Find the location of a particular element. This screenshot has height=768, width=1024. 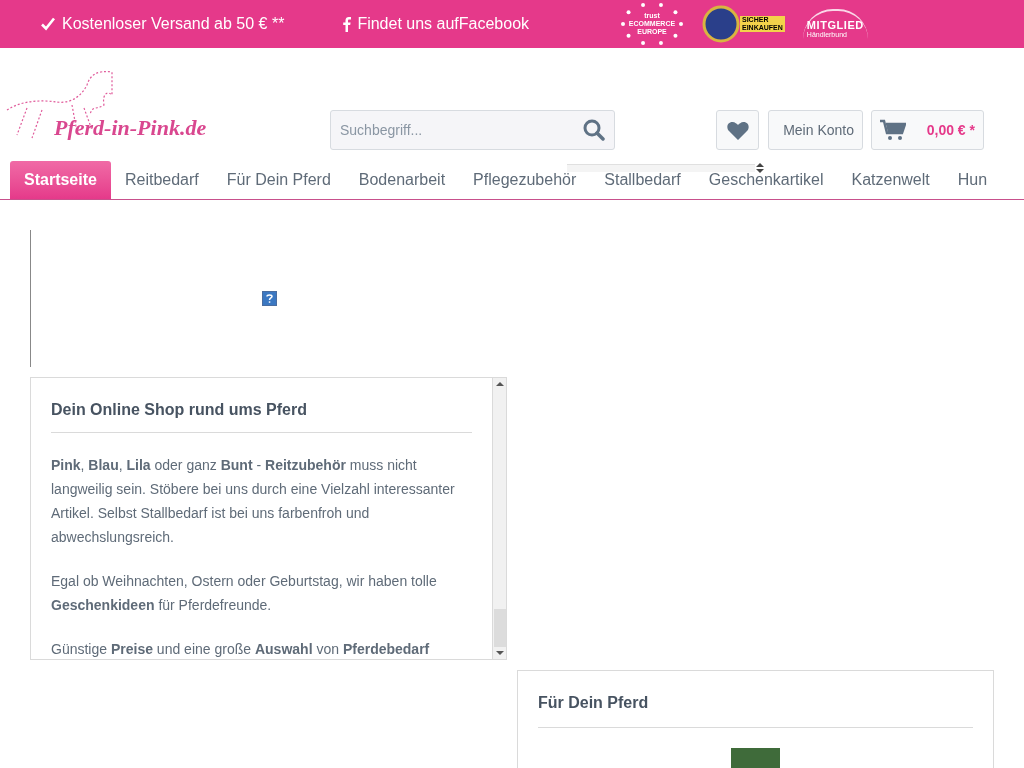

intro-paragraph: Günstige Preise und eine große Auswahl von Pferdebedarf is located at coordinates (241, 649).